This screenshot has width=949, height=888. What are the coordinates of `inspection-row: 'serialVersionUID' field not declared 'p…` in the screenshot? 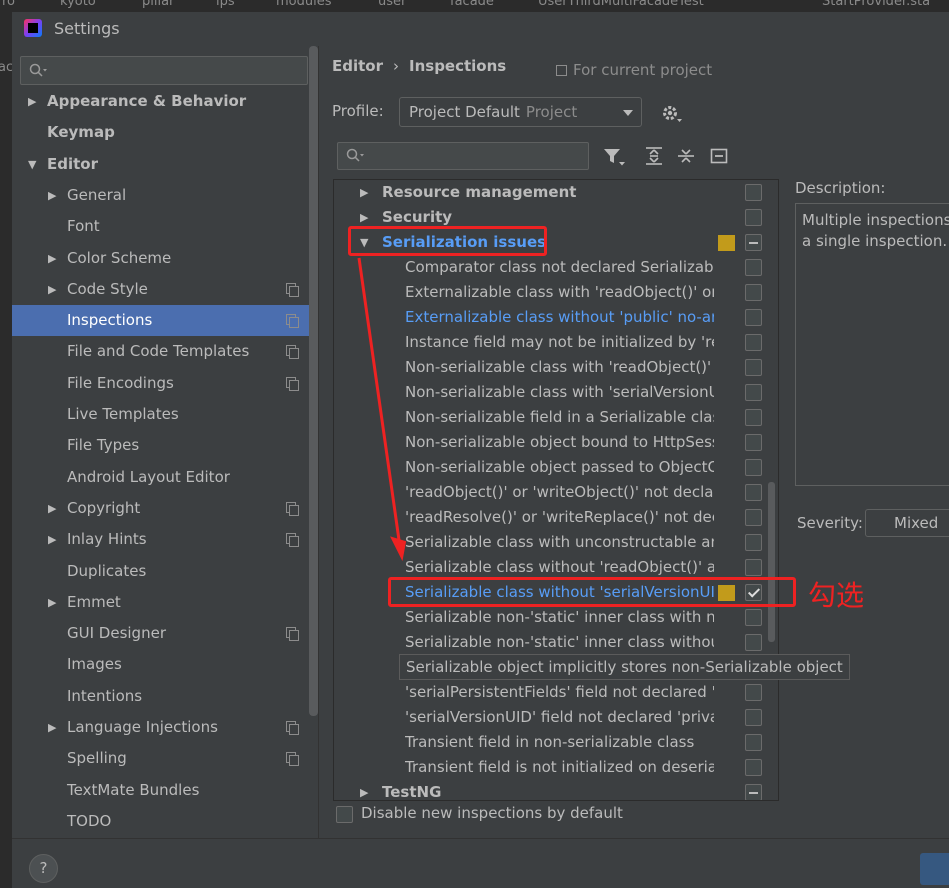 It's located at (549, 717).